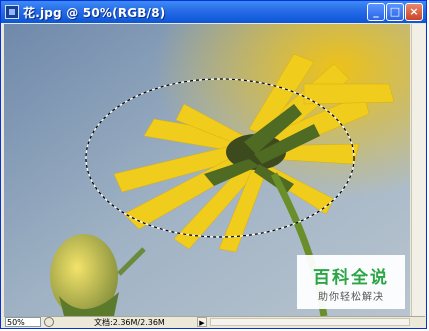 This screenshot has height=331, width=429. Describe the element at coordinates (23, 322) in the screenshot. I see `zoom-level-field: 50%` at that location.